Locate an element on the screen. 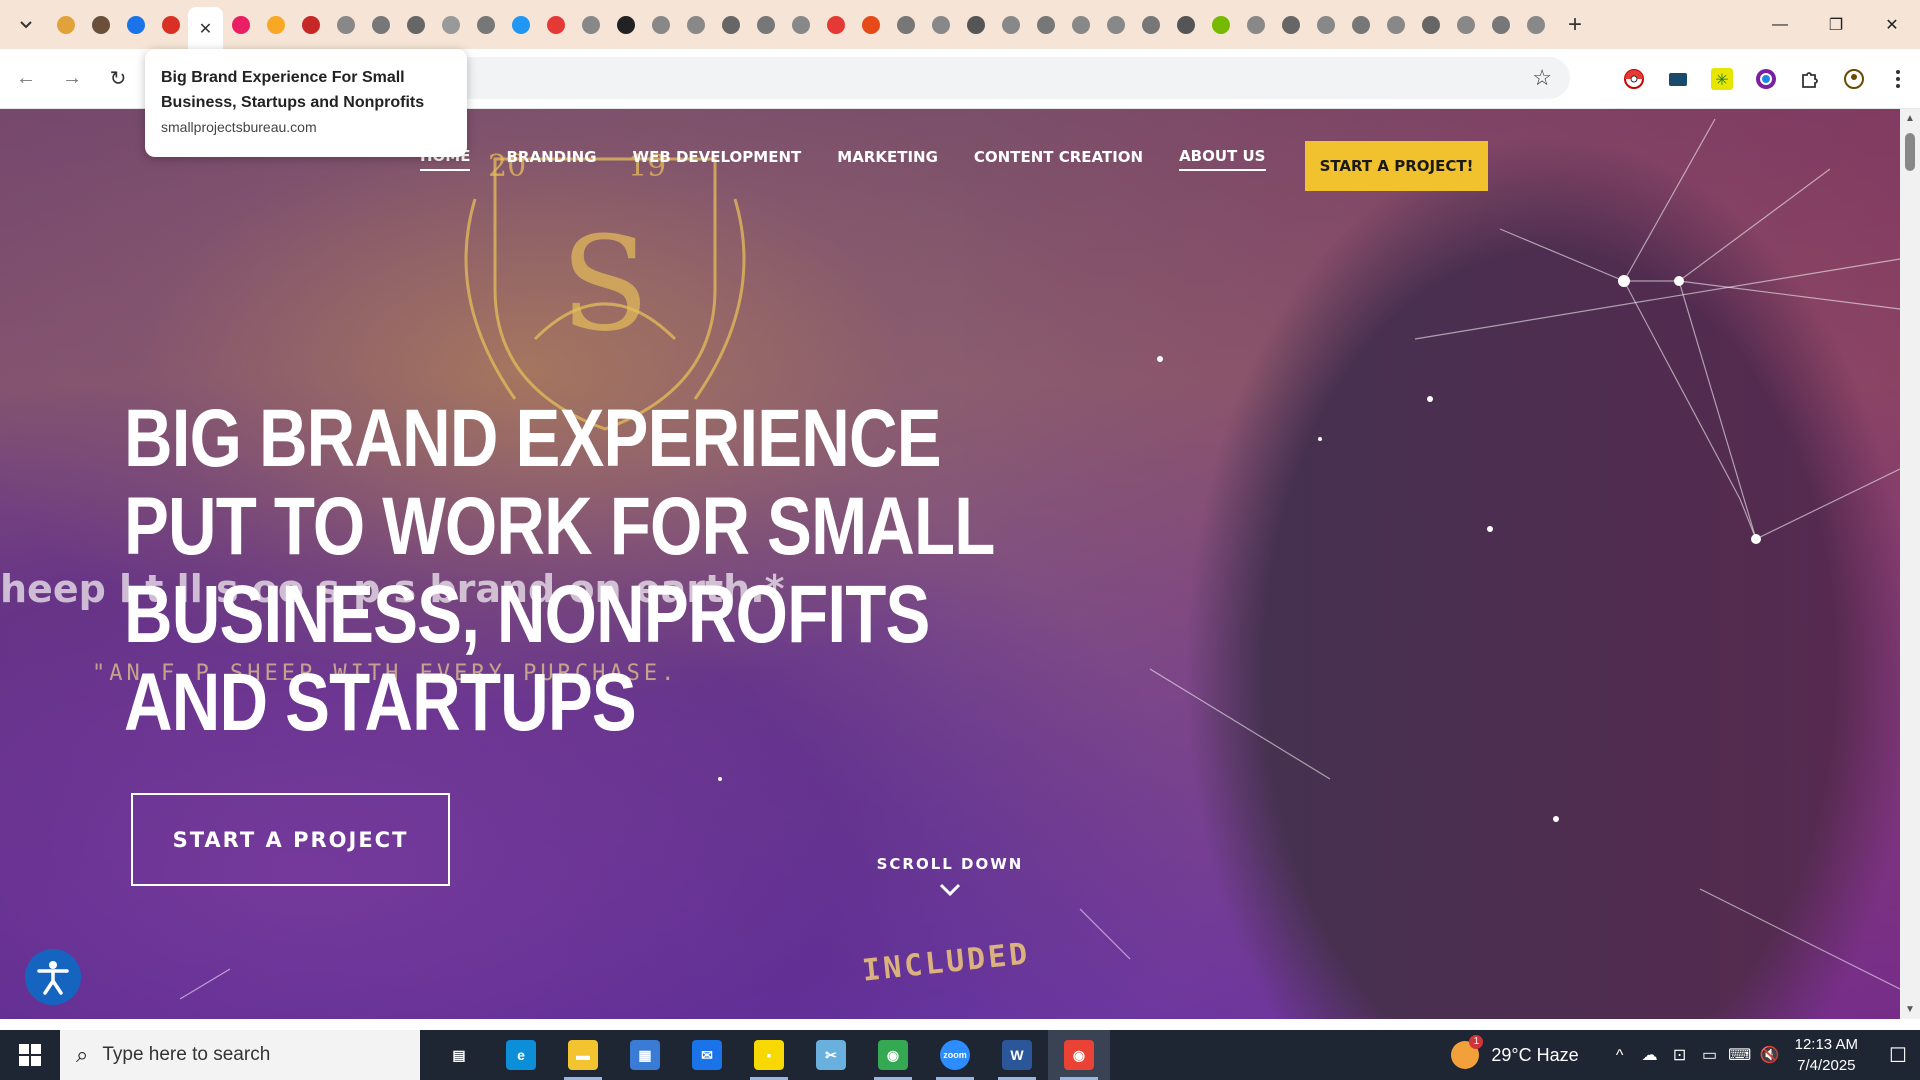 This screenshot has width=1920, height=1080. reload-button: ↻ is located at coordinates (118, 79).